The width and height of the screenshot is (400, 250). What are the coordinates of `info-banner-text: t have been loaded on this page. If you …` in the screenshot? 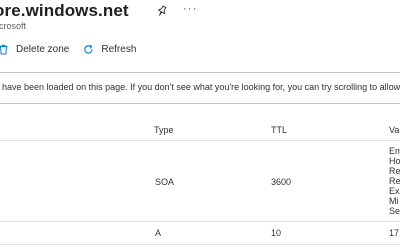 It's located at (200, 87).